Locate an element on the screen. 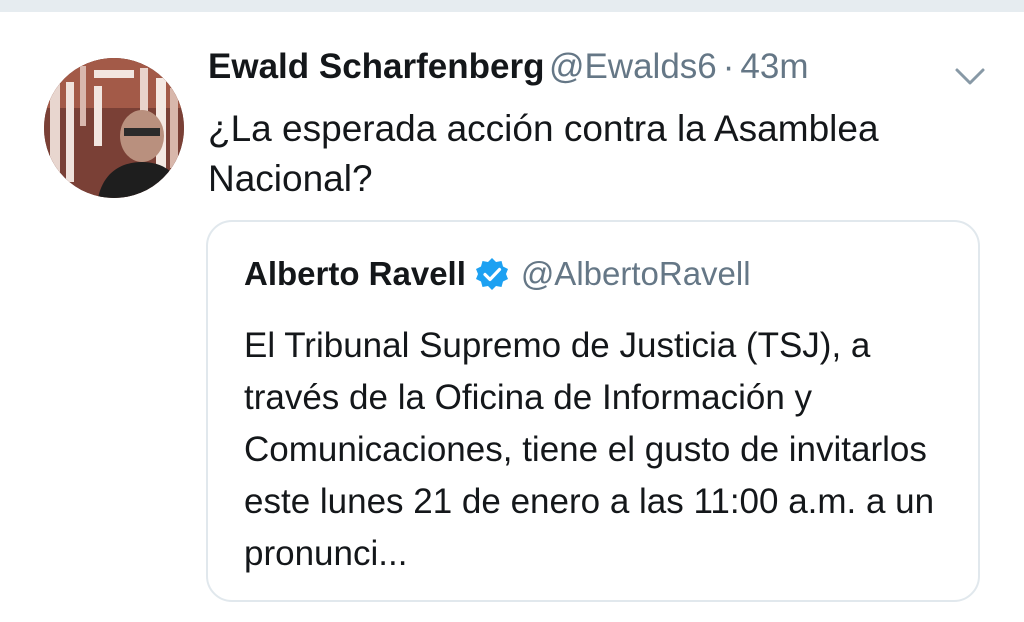 Image resolution: width=1024 pixels, height=622 pixels. top-divider is located at coordinates (512, 6).